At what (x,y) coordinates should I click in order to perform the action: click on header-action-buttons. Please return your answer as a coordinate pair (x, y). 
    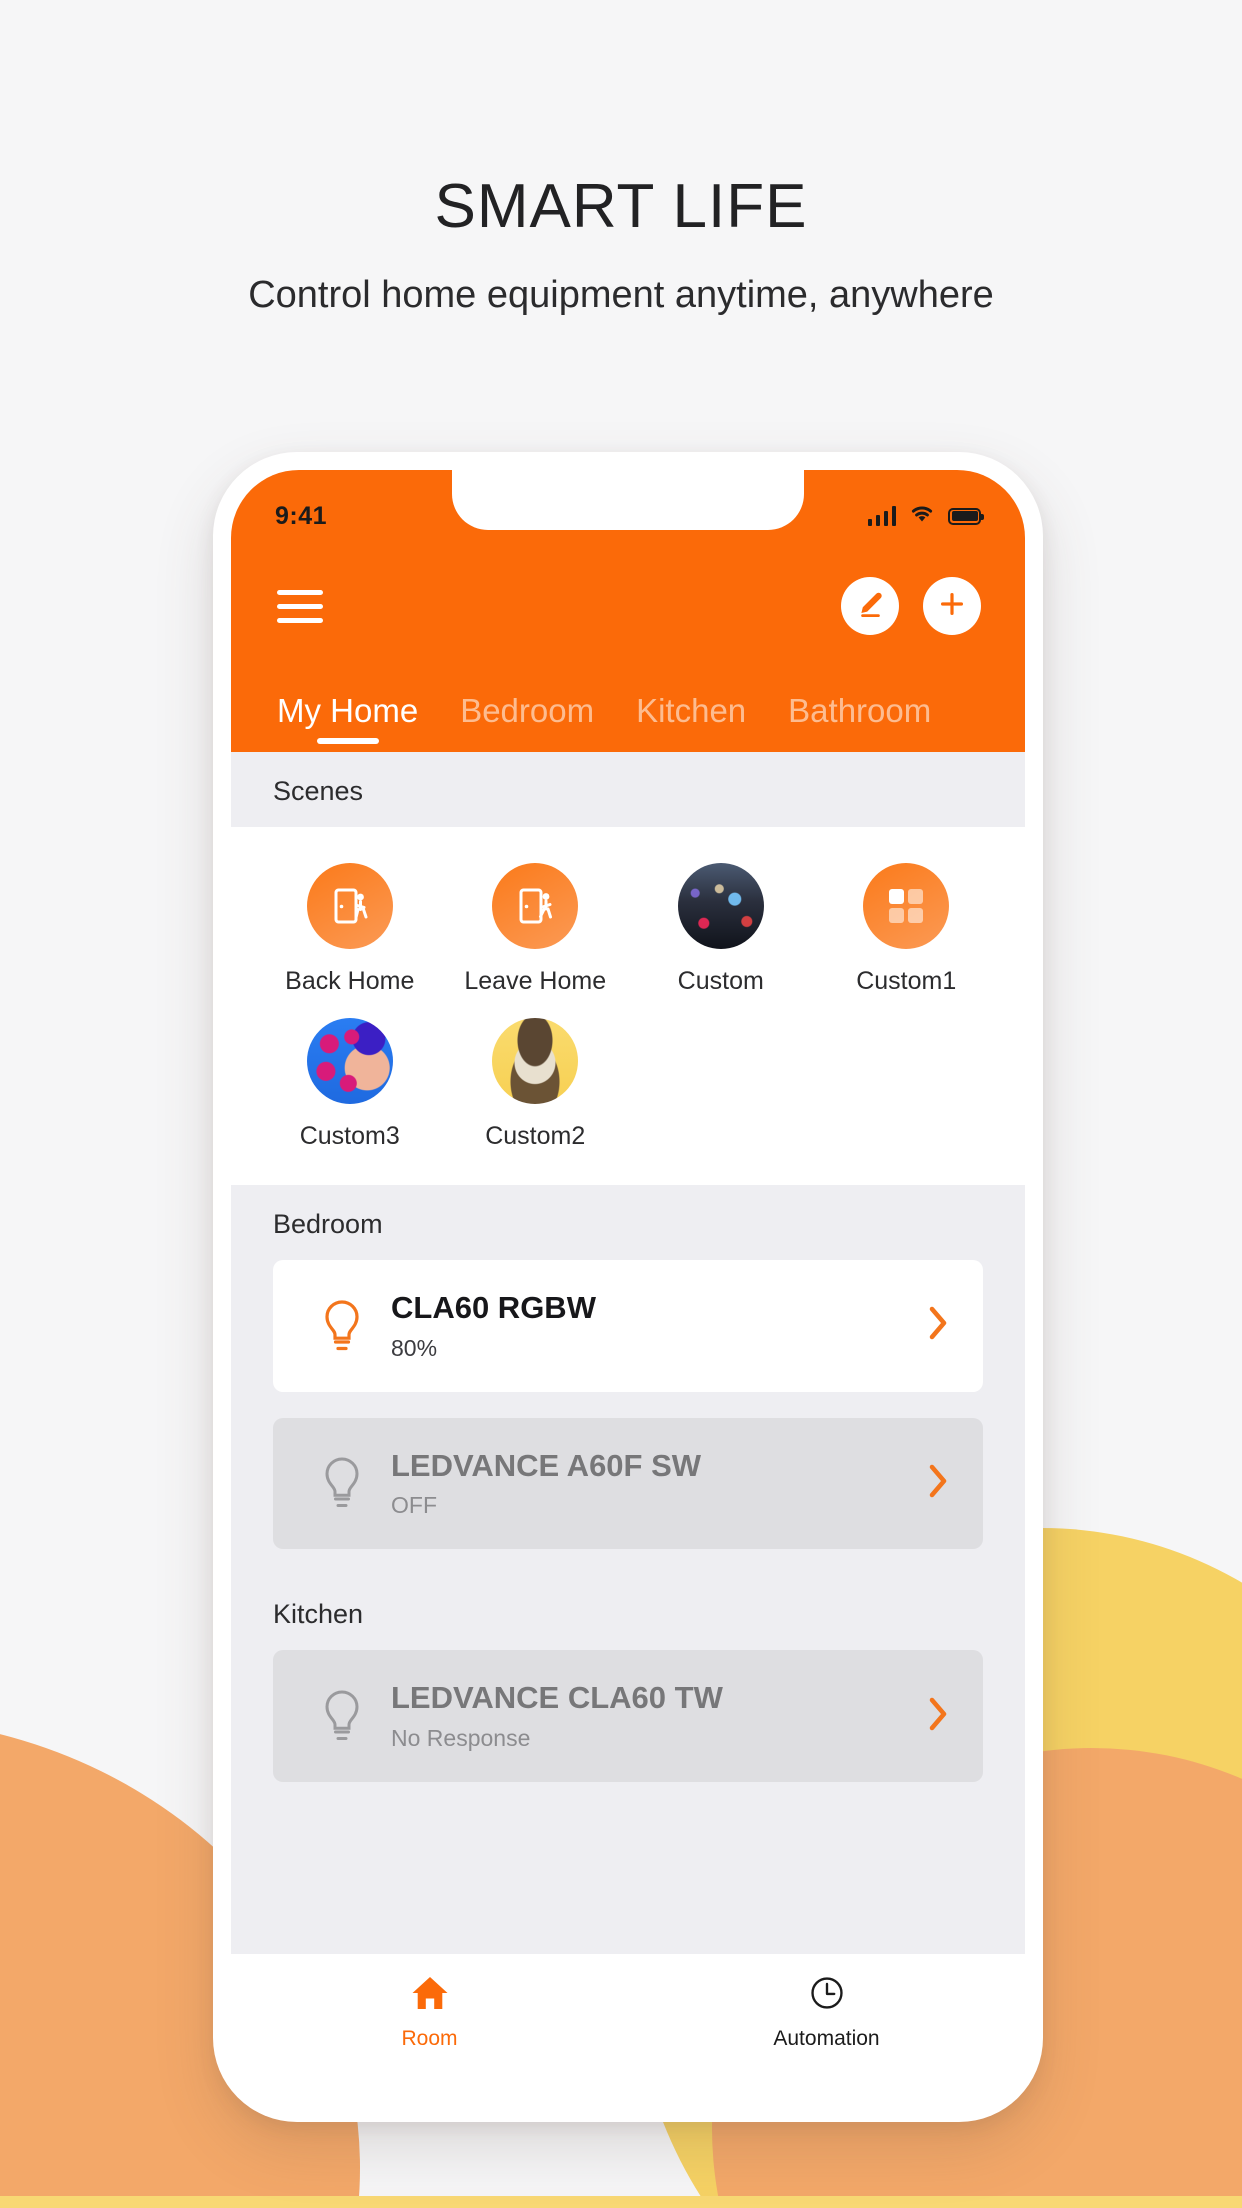
    Looking at the image, I should click on (911, 606).